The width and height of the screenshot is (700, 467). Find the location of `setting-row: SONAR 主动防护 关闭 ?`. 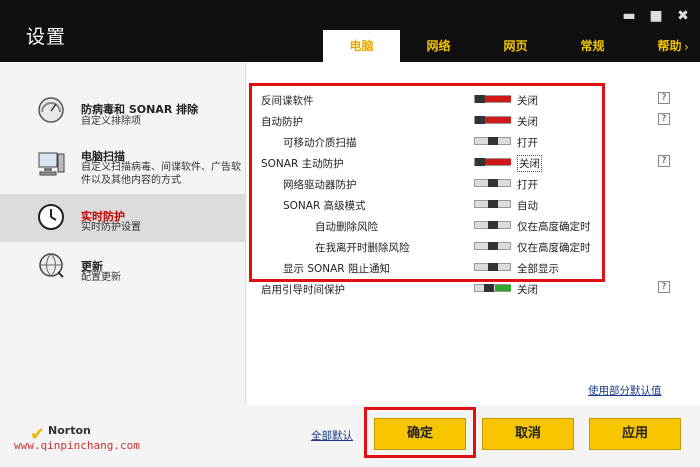

setting-row: SONAR 主动防护 关闭 ? is located at coordinates (473, 162).